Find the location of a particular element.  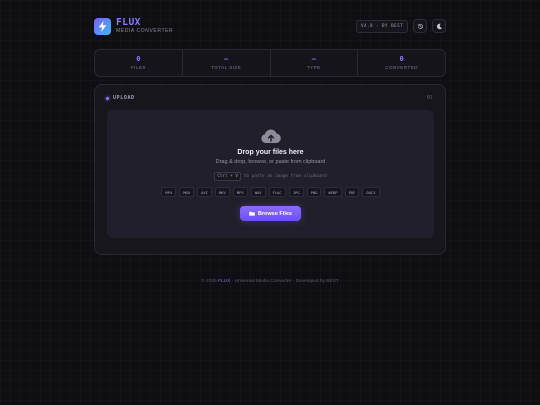

format-badge: DOCX is located at coordinates (371, 192).